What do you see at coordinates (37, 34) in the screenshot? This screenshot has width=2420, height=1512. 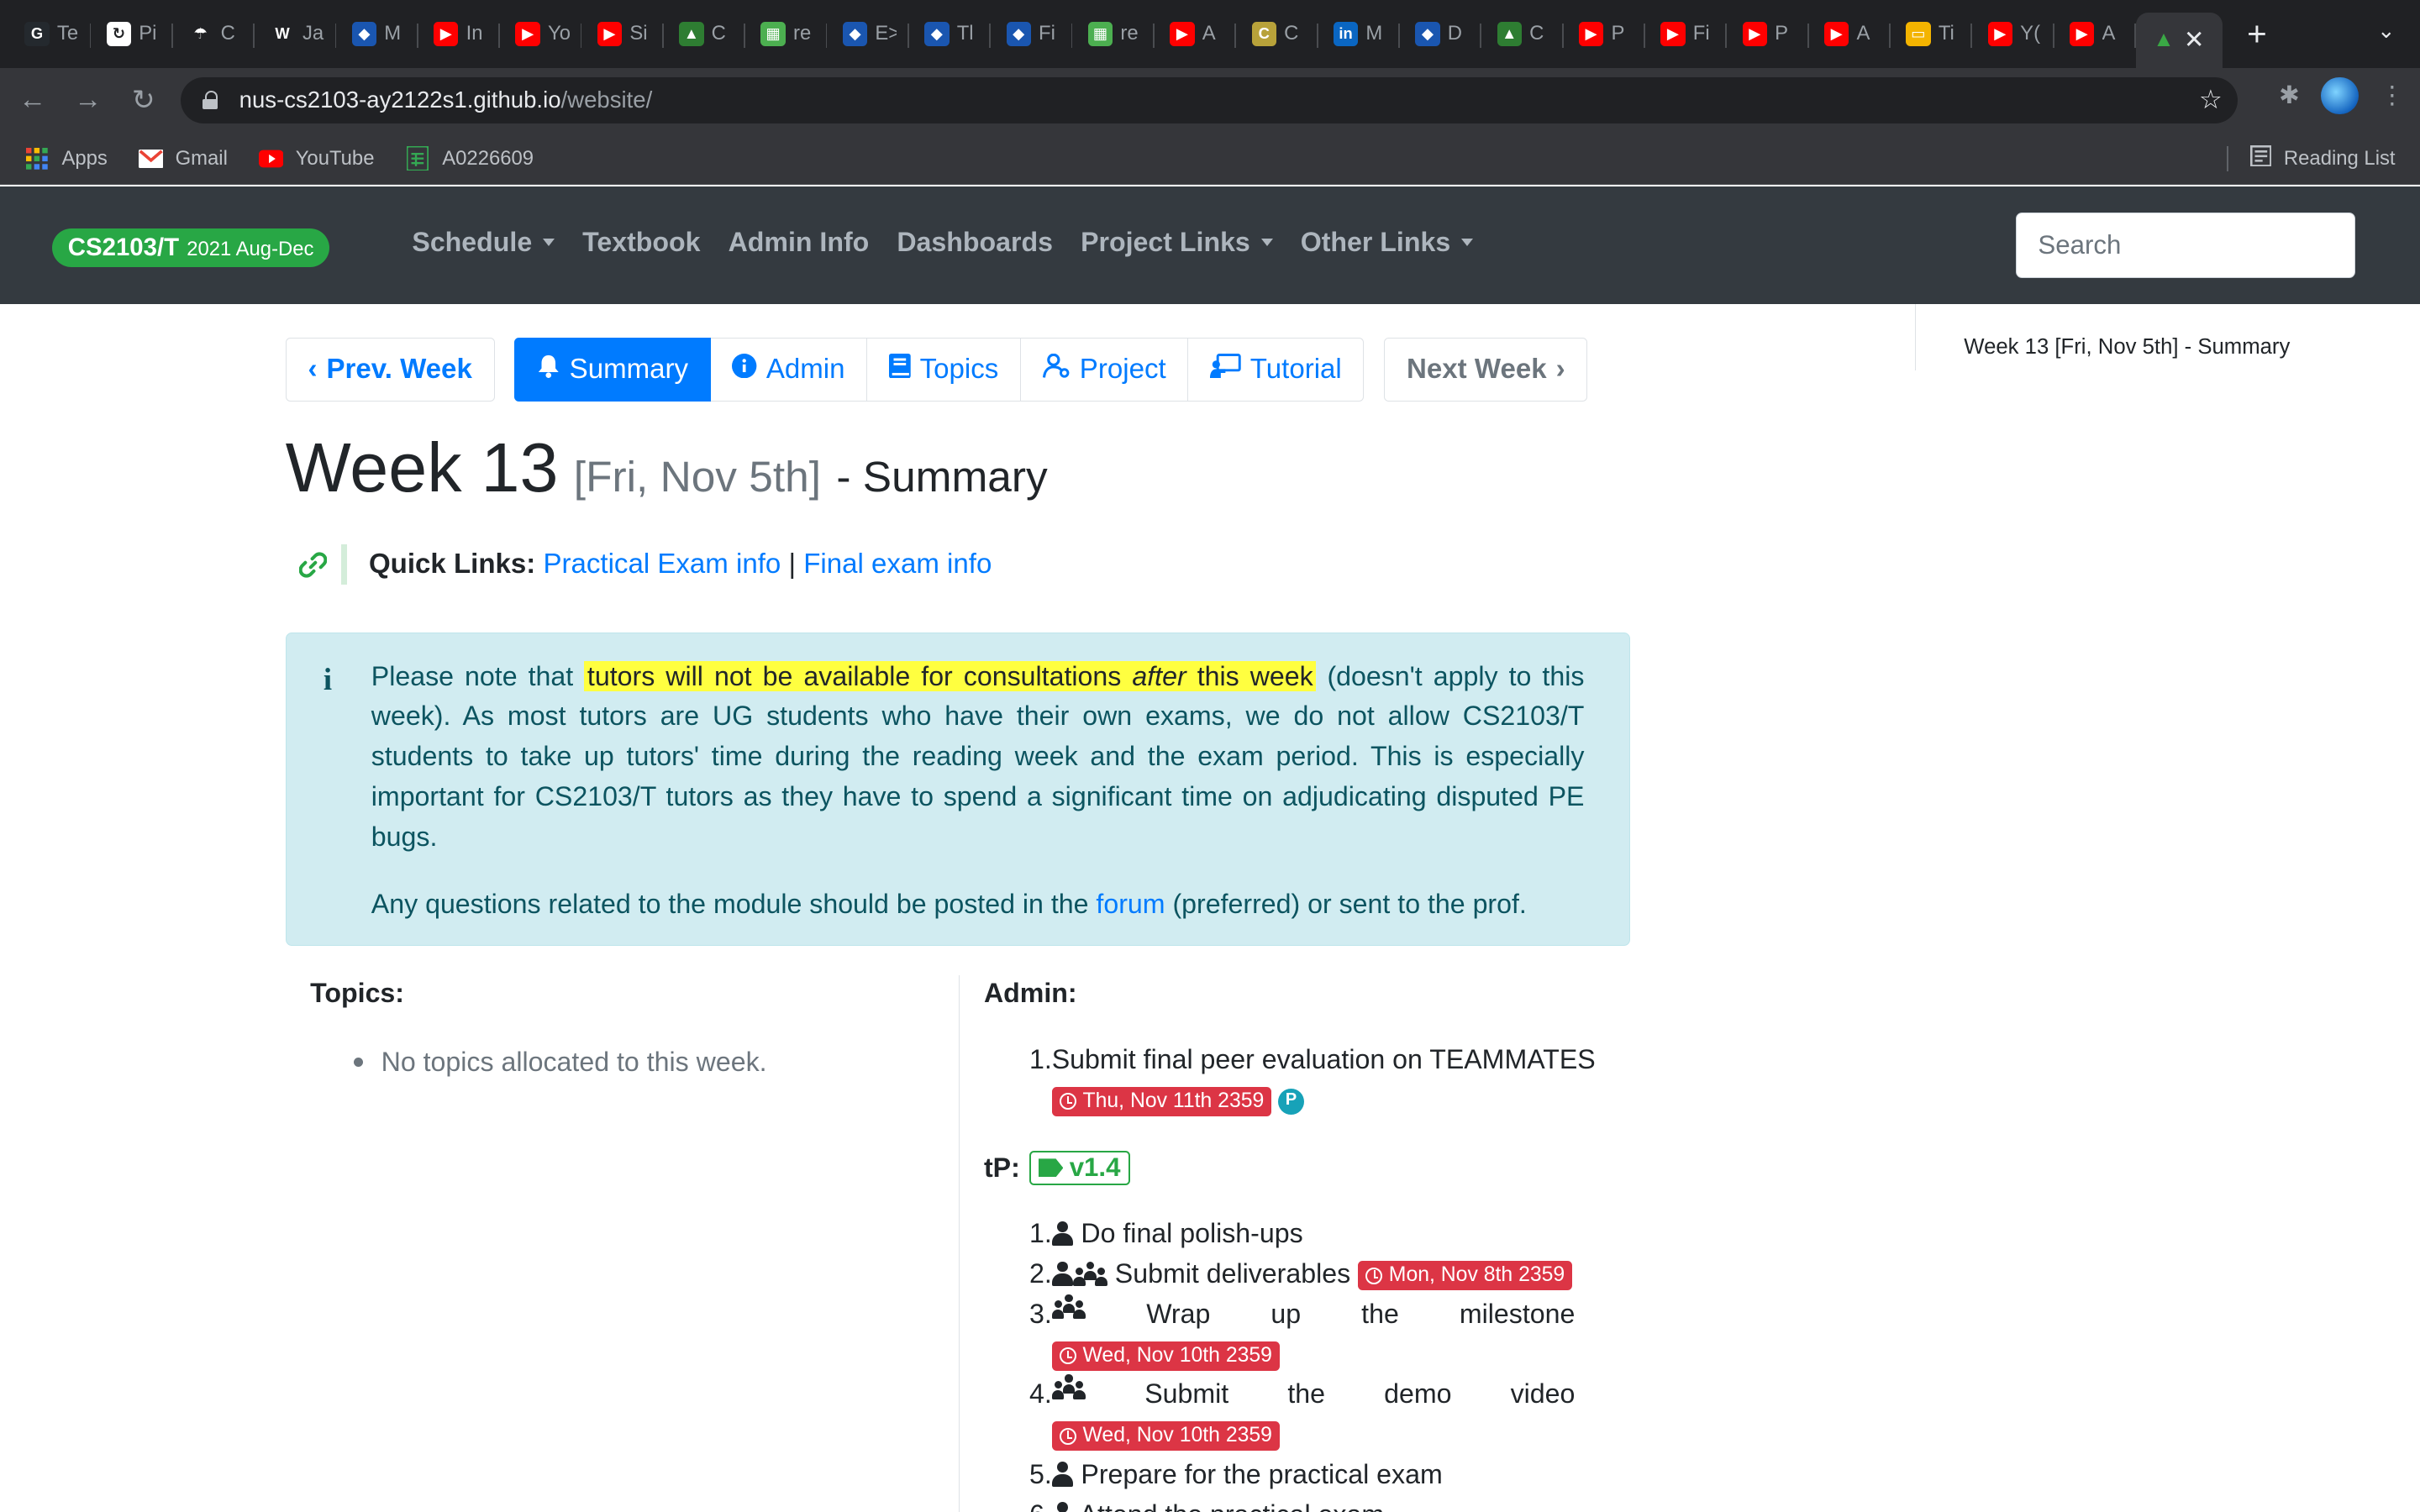 I see `github-icon: G` at bounding box center [37, 34].